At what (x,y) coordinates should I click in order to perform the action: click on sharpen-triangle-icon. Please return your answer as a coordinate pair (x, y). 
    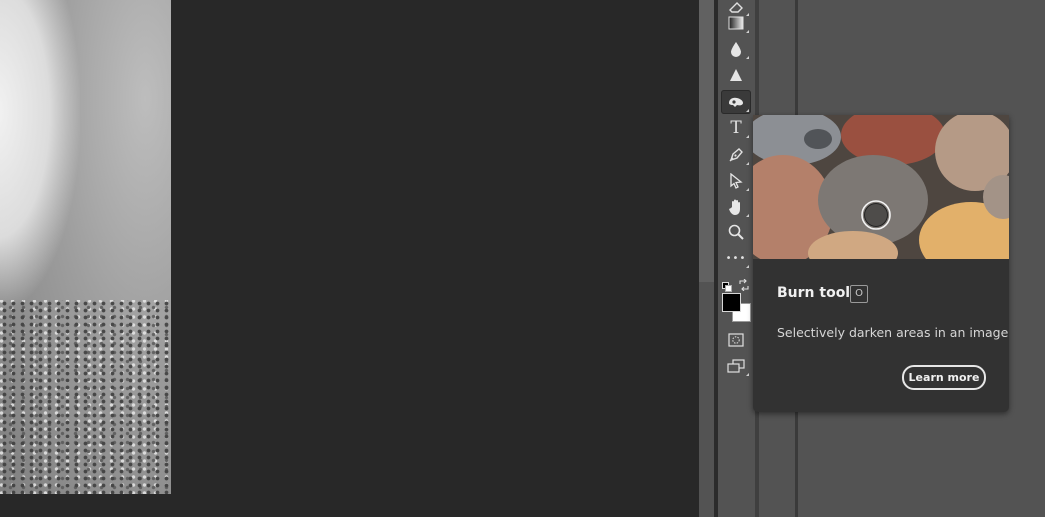
    Looking at the image, I should click on (736, 75).